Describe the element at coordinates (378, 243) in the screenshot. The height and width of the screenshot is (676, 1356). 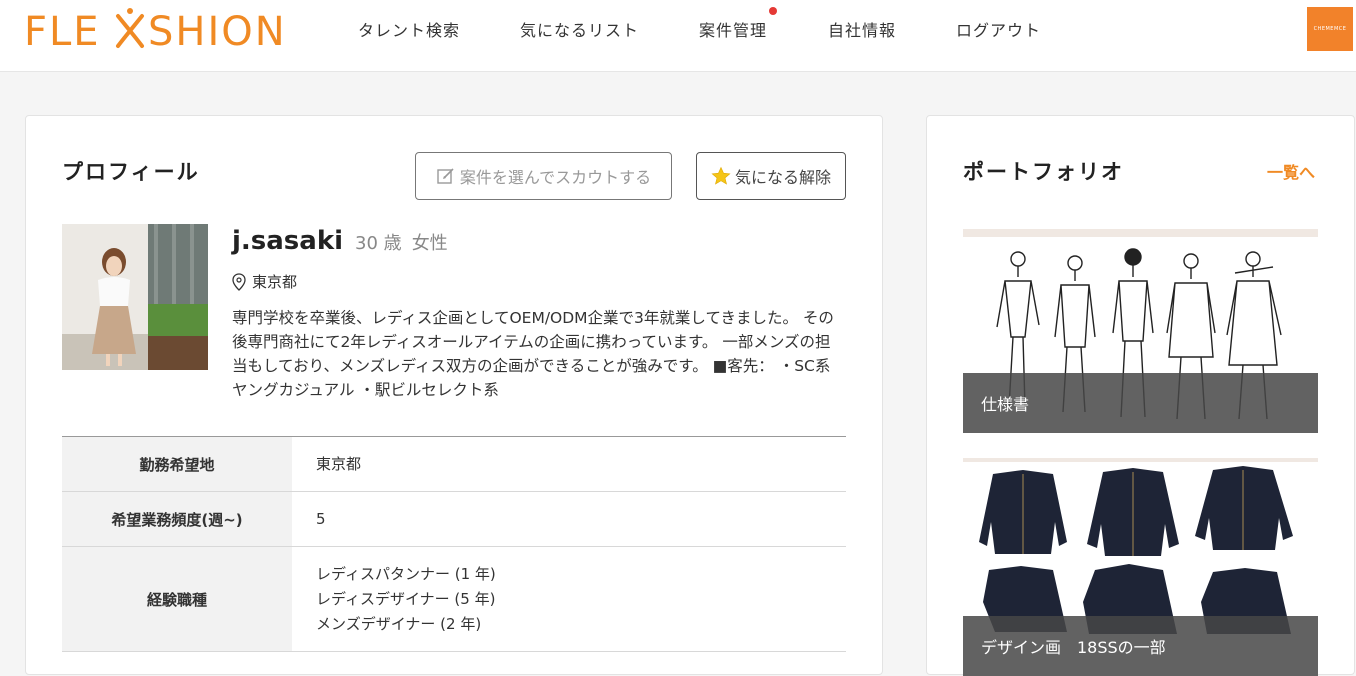
I see `profile-age: 30 歳` at that location.